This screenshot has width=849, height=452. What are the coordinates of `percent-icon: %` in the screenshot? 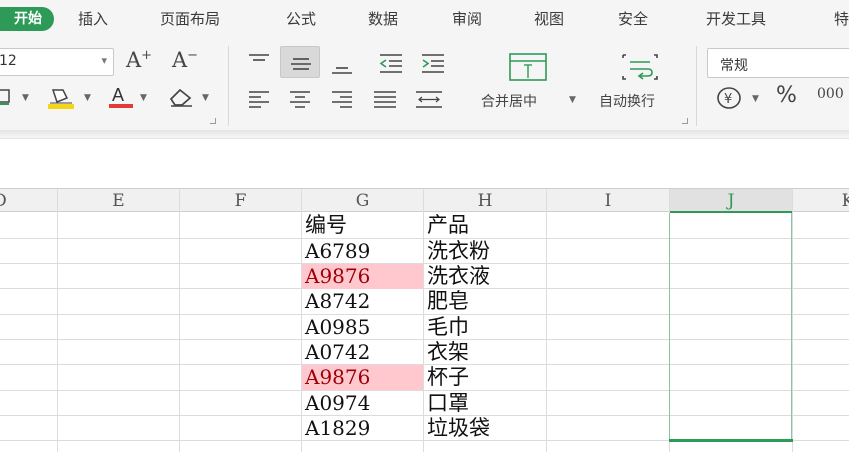 It's located at (786, 96).